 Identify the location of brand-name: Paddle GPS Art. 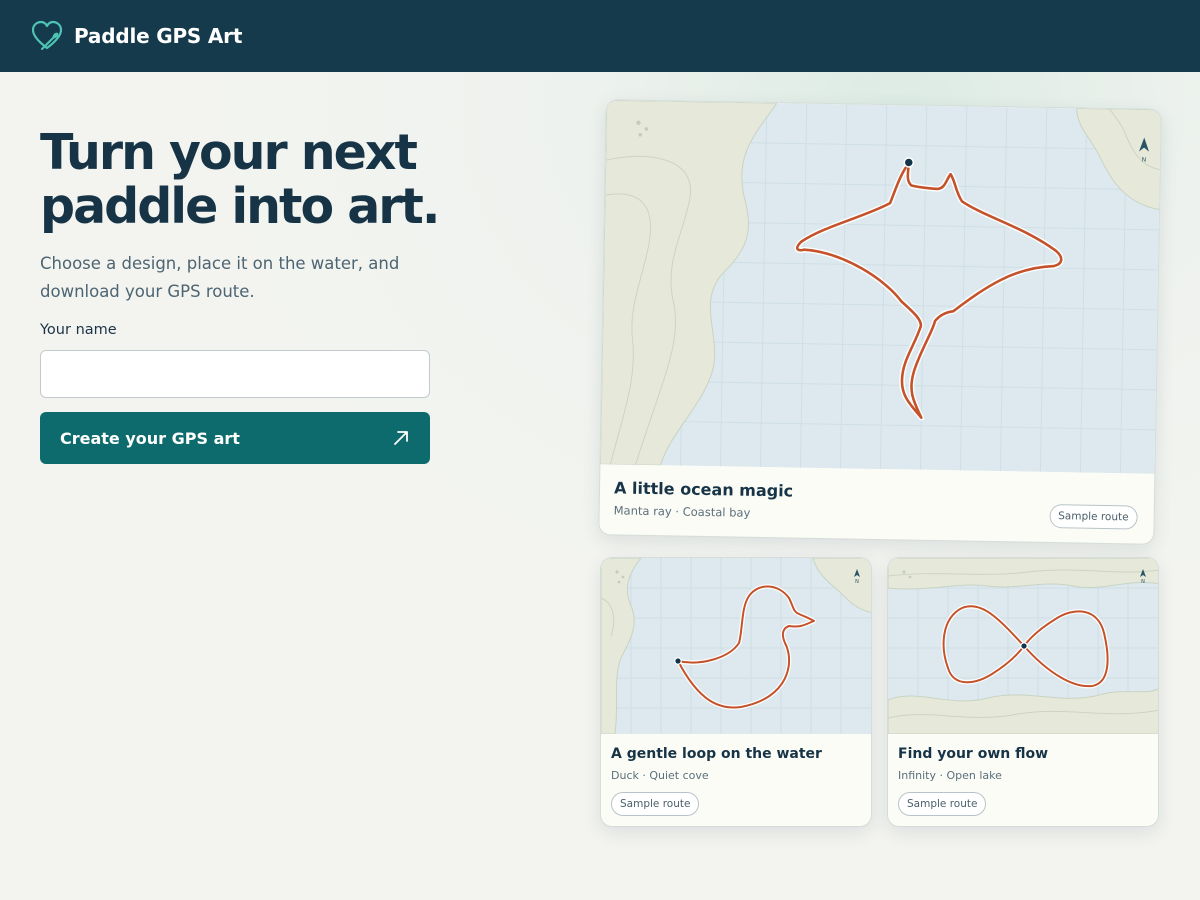
(158, 36).